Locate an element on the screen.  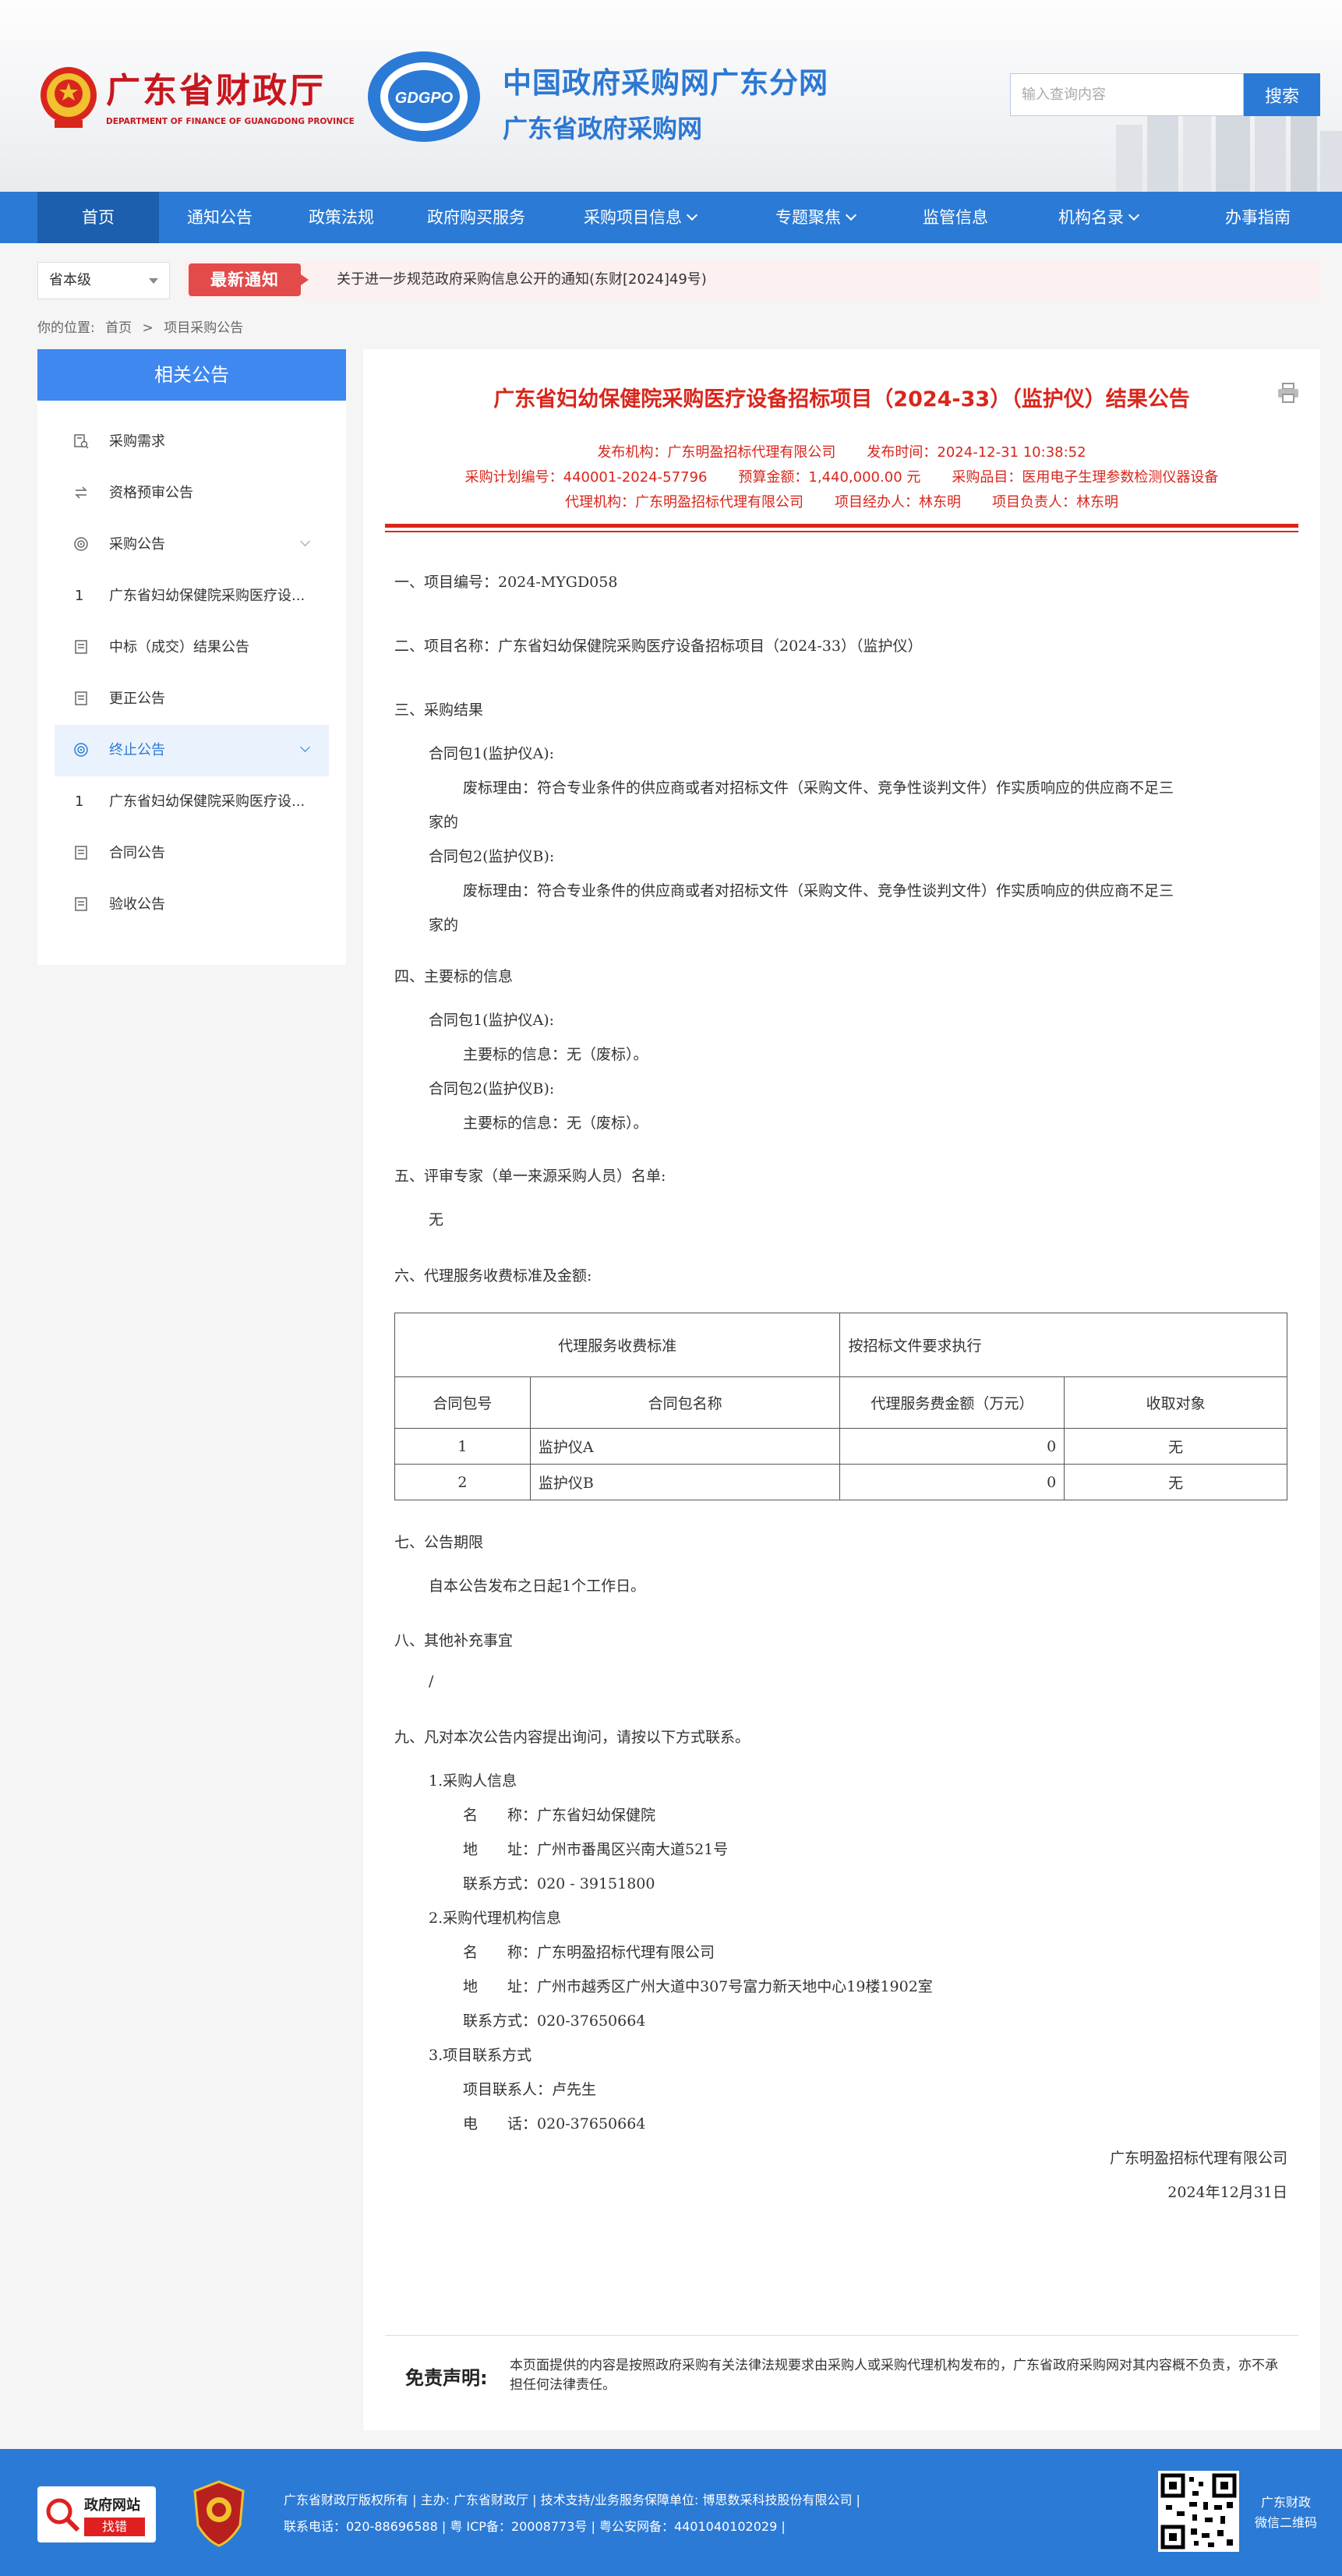
swap-icon is located at coordinates (81, 492).